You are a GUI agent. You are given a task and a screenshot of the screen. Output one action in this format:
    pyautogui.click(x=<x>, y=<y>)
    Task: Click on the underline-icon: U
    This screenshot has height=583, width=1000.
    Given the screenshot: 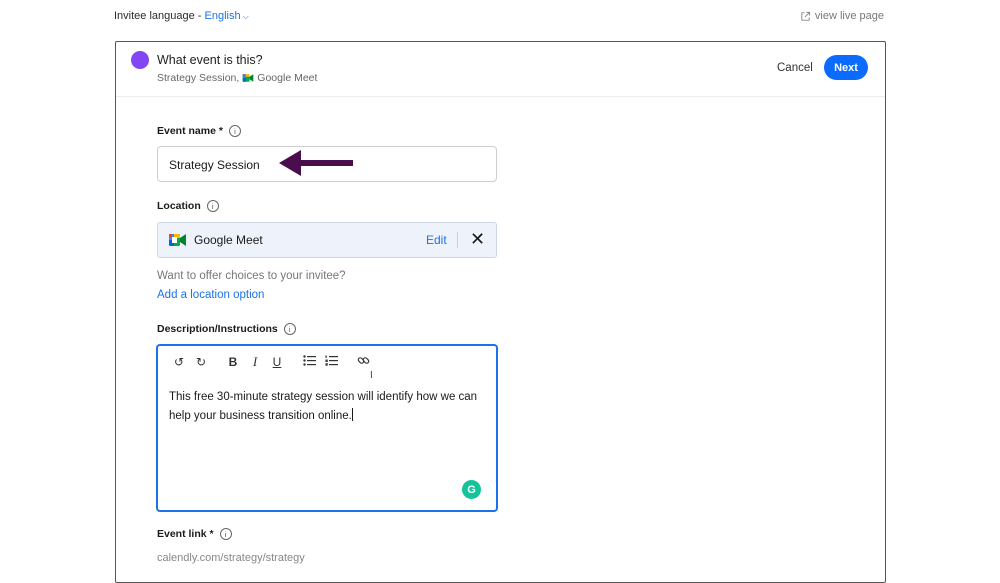 What is the action you would take?
    pyautogui.click(x=277, y=362)
    